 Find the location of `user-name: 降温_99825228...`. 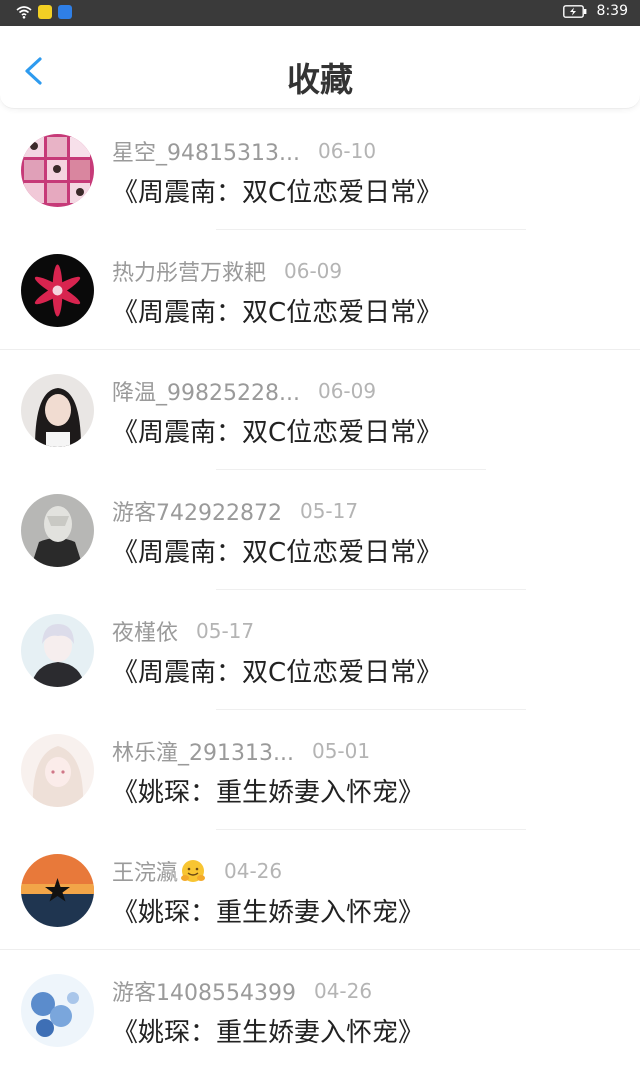

user-name: 降温_99825228... is located at coordinates (206, 393).